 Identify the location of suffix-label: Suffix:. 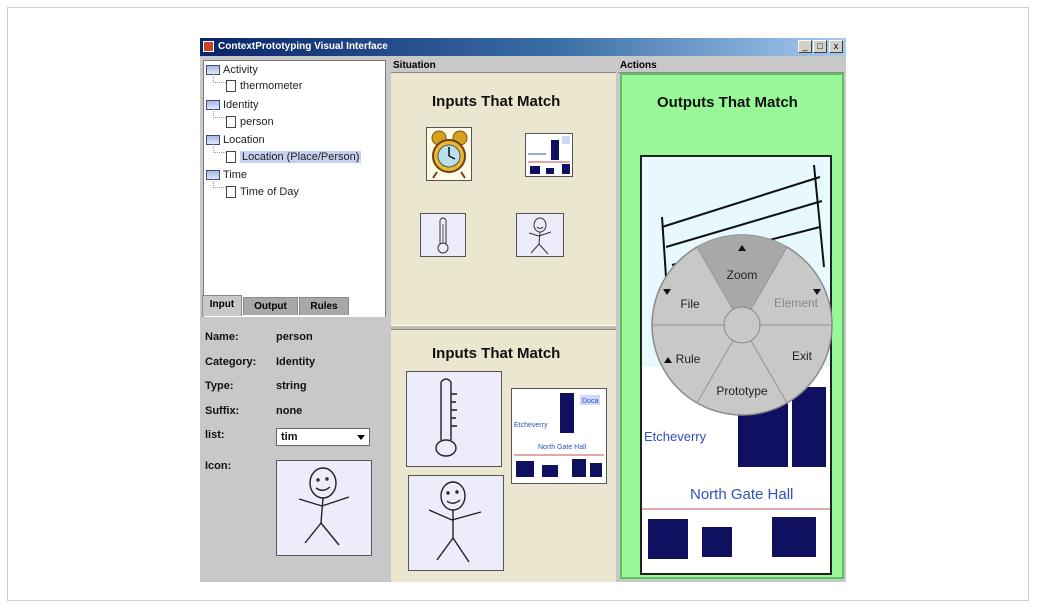
(222, 411).